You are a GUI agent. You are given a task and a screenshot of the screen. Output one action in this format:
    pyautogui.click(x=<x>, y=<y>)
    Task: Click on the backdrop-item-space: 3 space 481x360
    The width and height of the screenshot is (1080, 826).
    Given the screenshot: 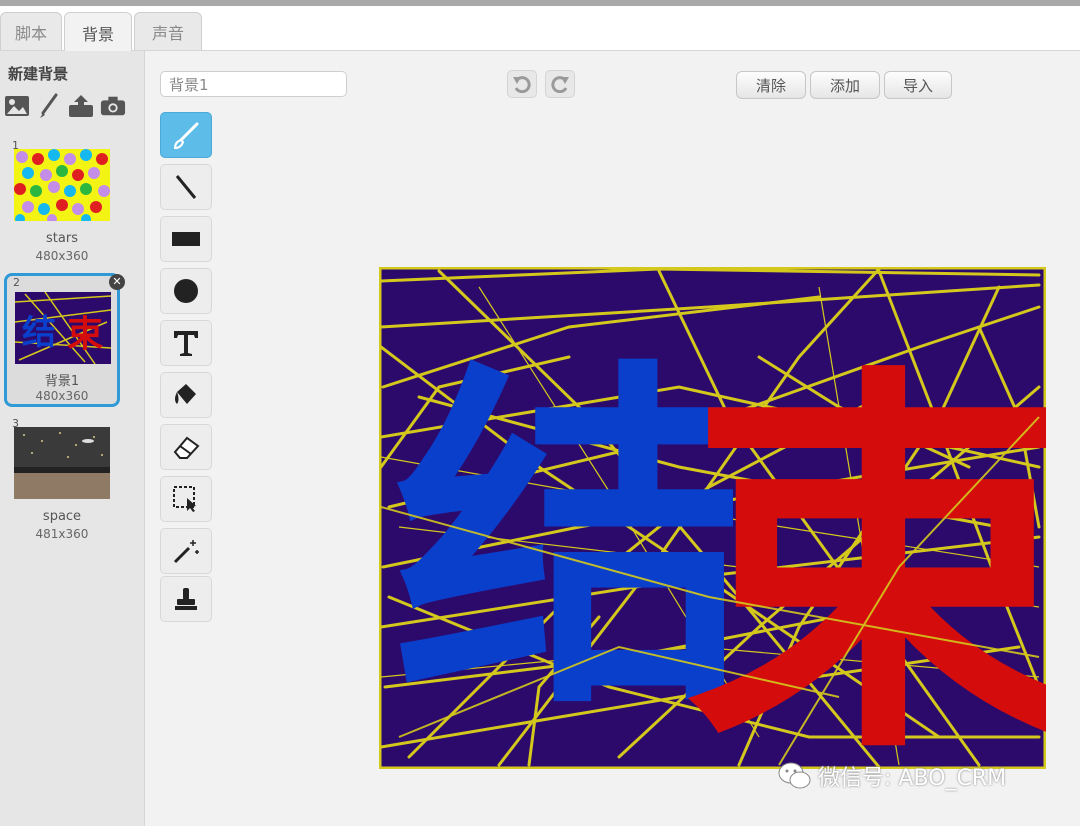 What is the action you would take?
    pyautogui.click(x=62, y=482)
    